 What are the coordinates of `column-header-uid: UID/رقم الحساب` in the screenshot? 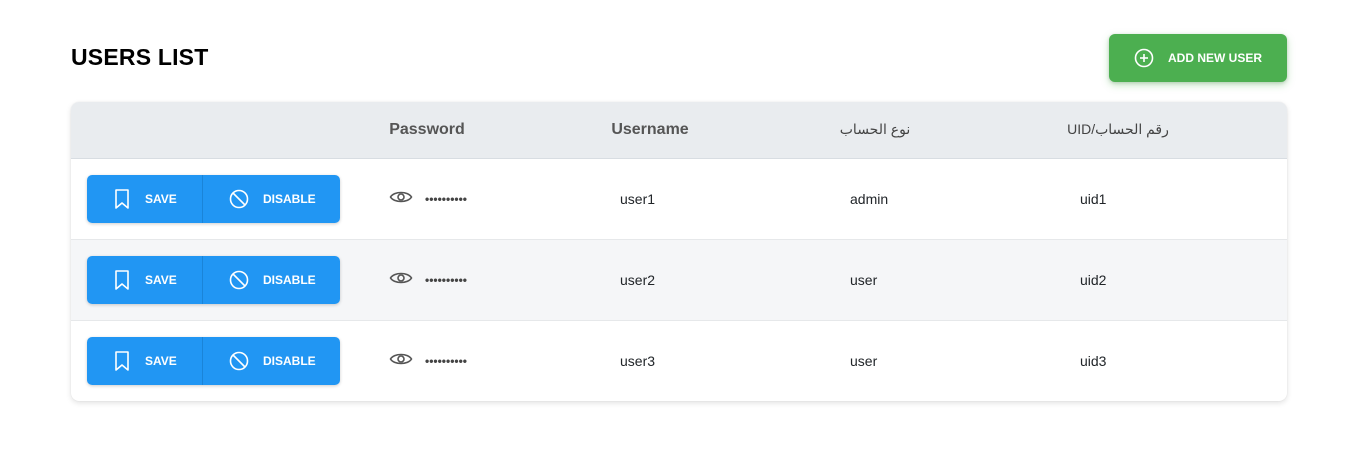 It's located at (1118, 129).